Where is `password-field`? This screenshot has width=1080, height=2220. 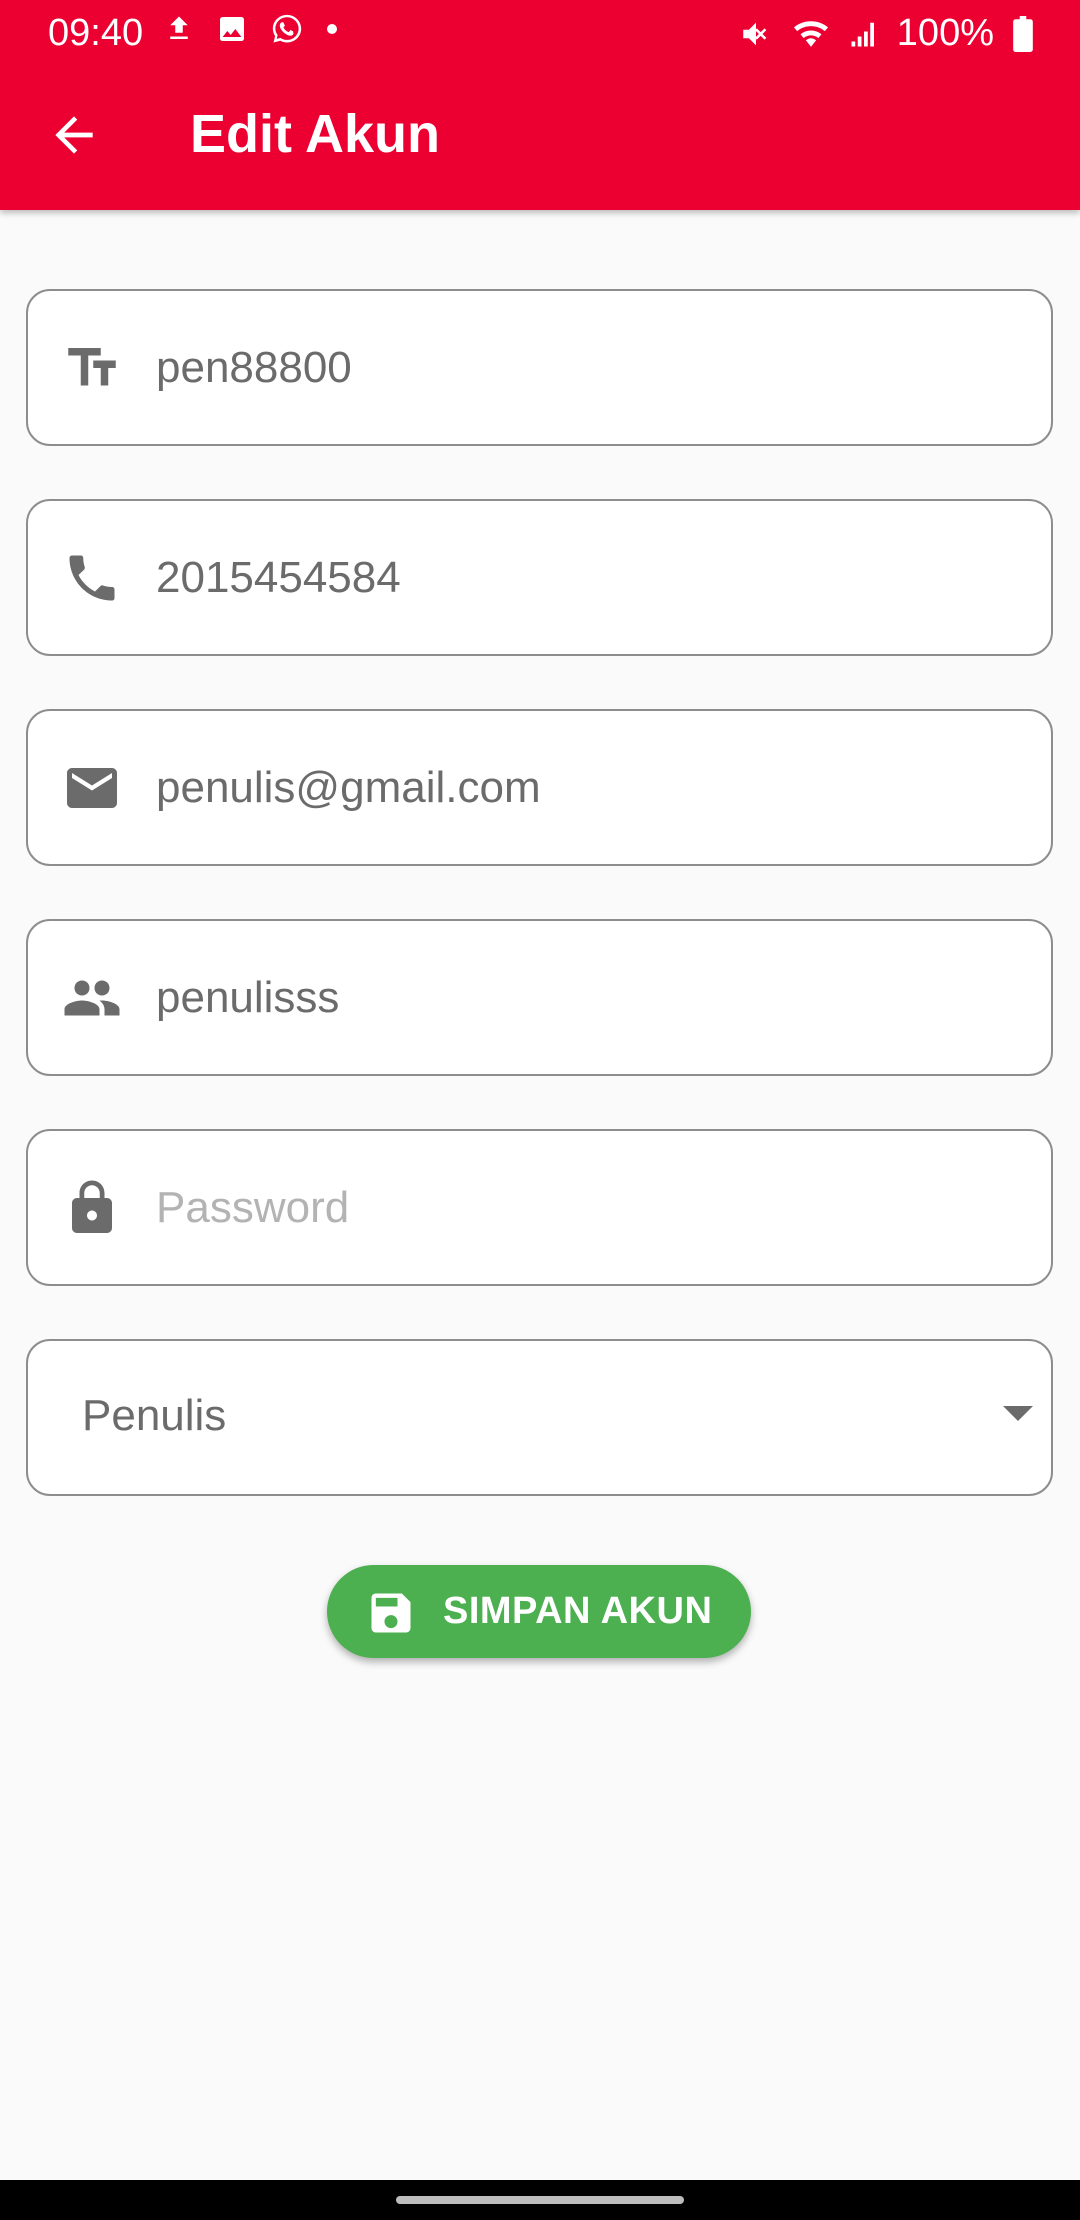
password-field is located at coordinates (539, 1207).